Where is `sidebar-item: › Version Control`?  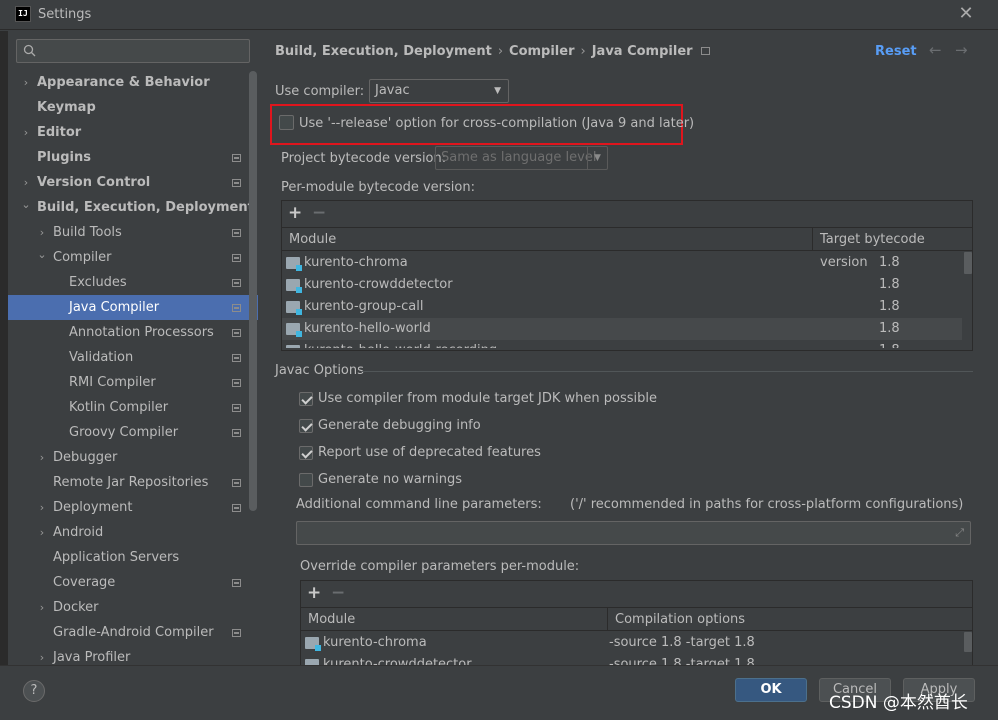
sidebar-item: › Version Control is located at coordinates (133, 182).